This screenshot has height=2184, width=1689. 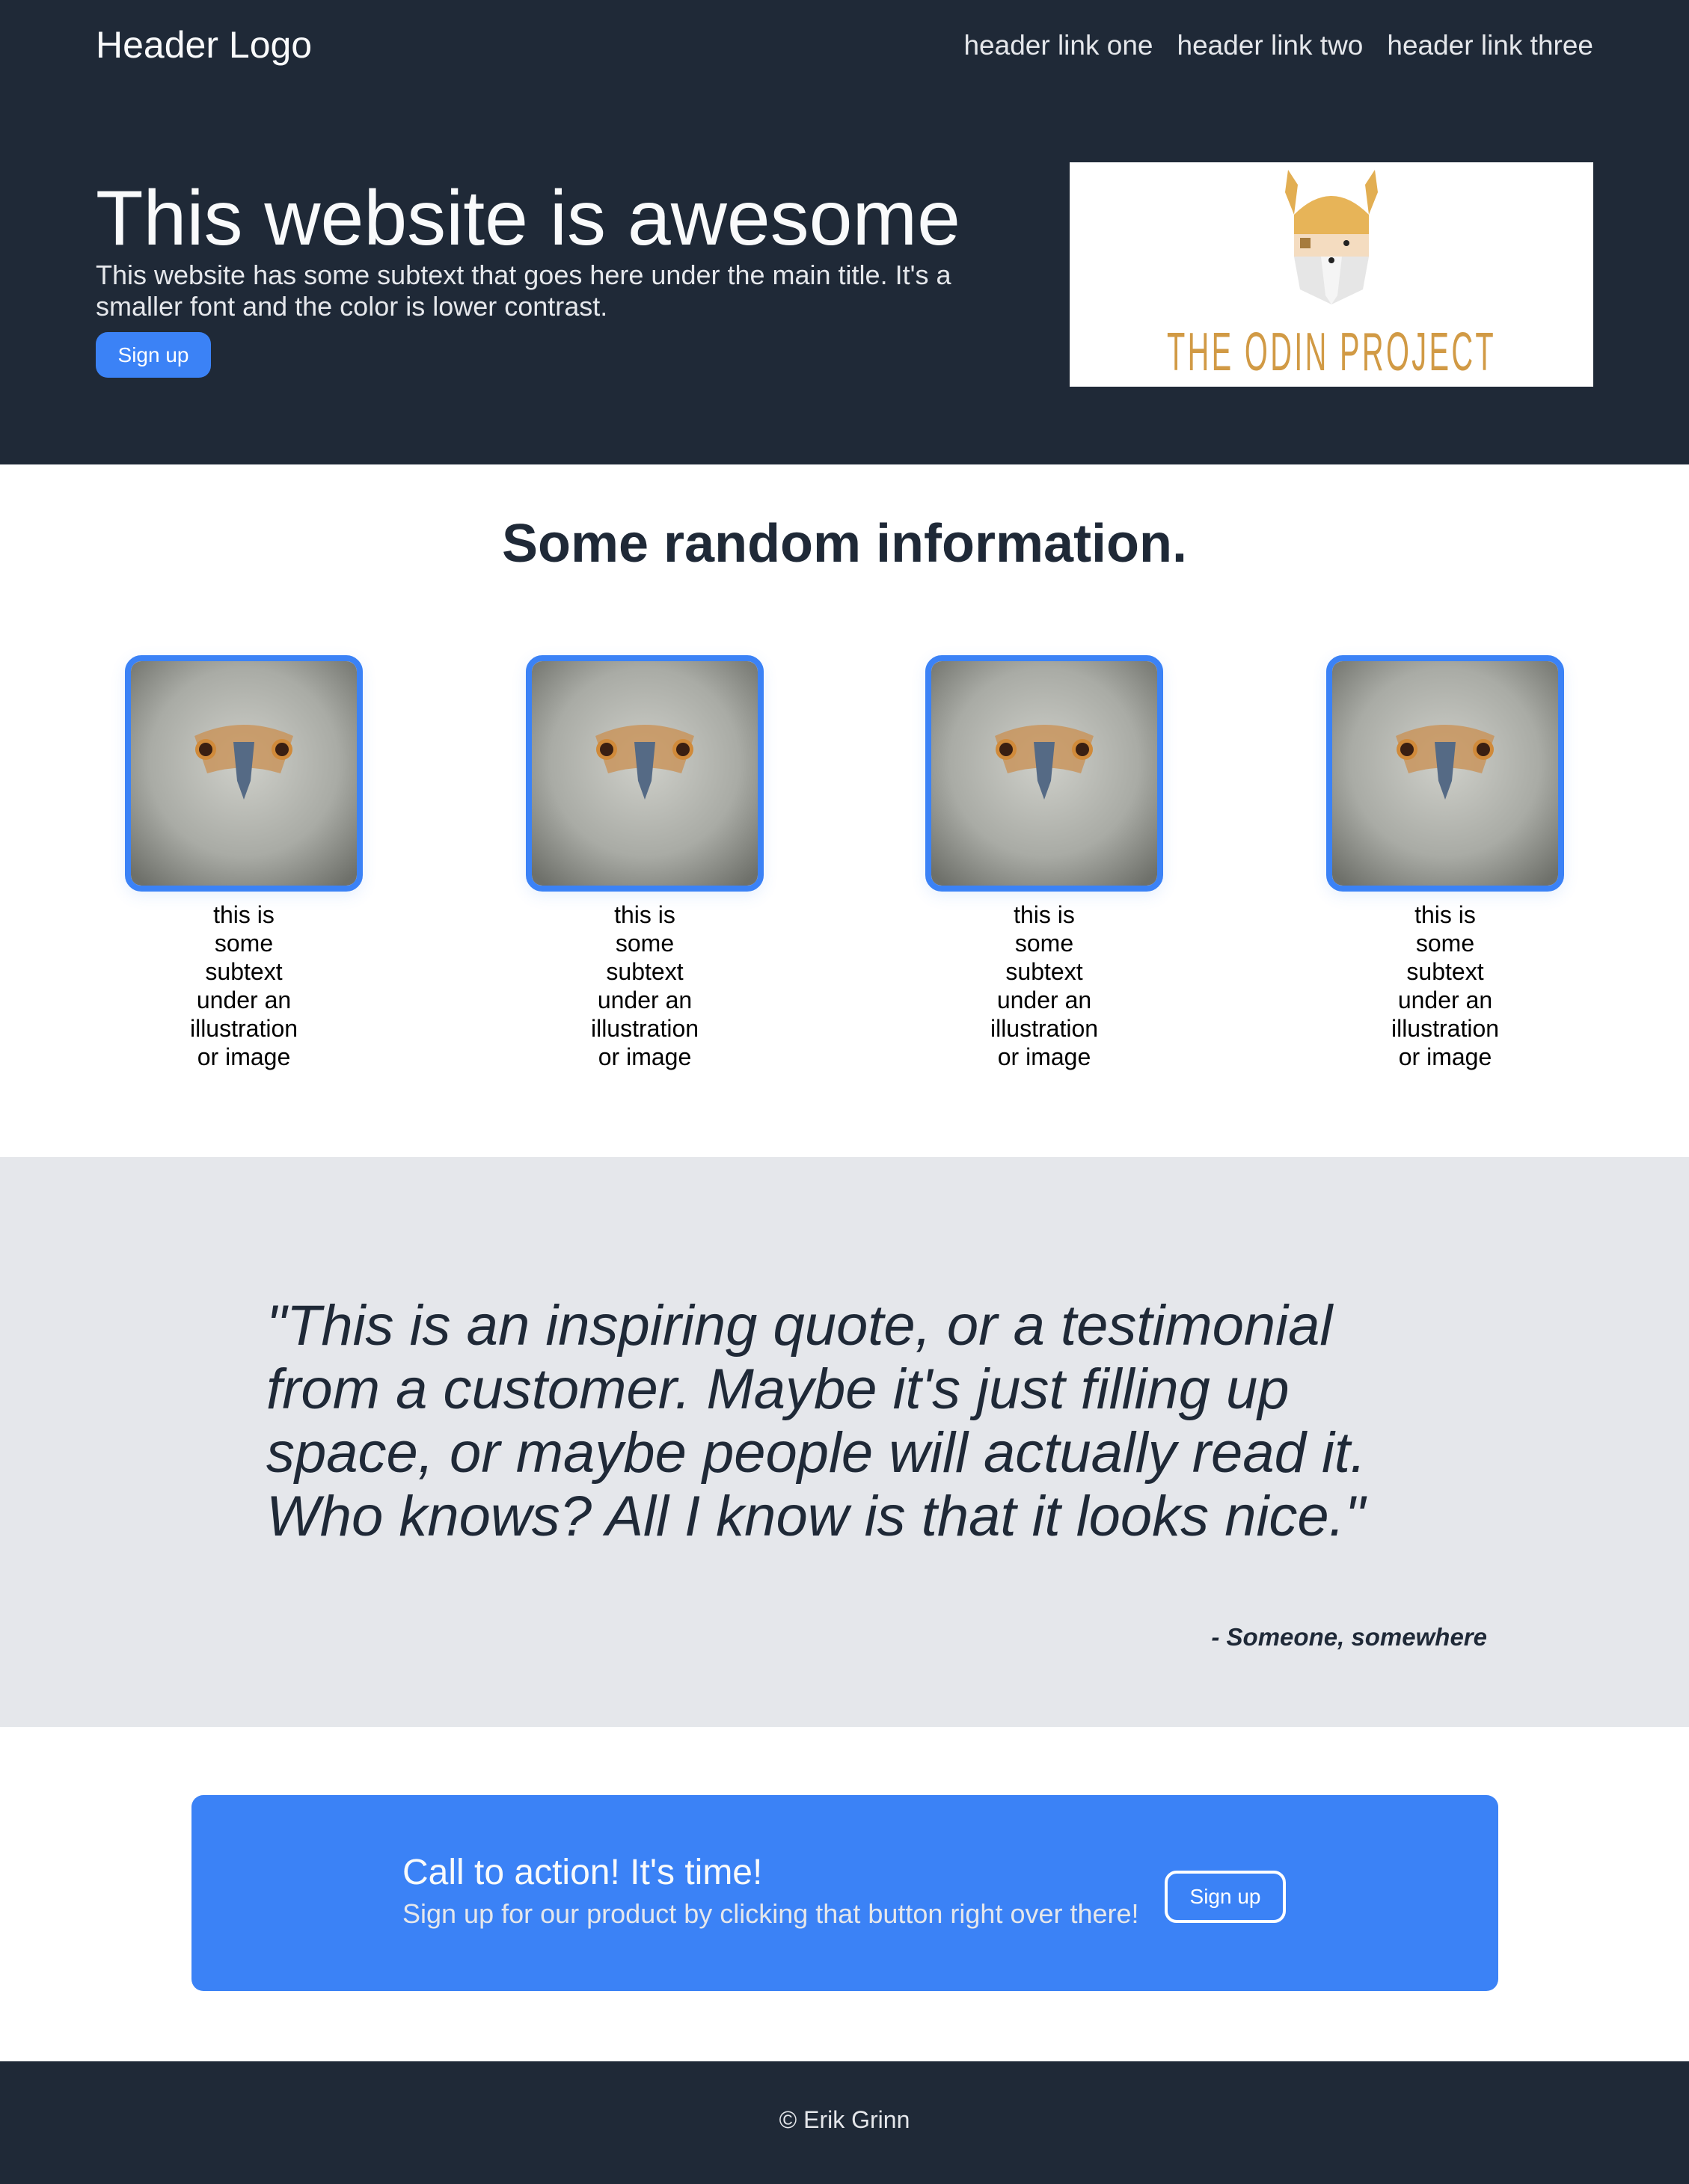 What do you see at coordinates (1331, 352) in the screenshot?
I see `odin-wordmark: THE ODIN PROJECT` at bounding box center [1331, 352].